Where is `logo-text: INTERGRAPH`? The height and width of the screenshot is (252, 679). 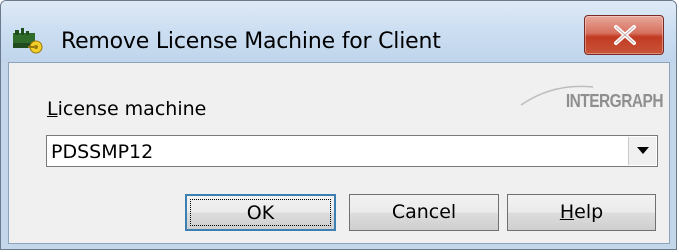 logo-text: INTERGRAPH is located at coordinates (614, 101).